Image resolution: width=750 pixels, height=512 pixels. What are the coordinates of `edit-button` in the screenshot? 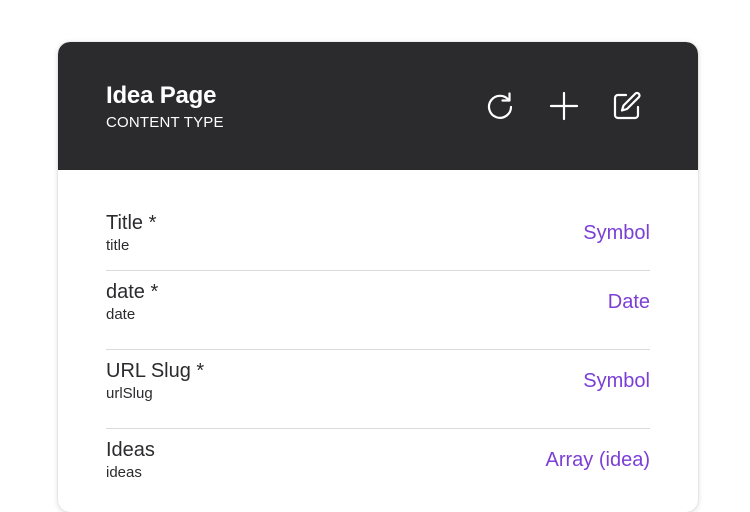 It's located at (627, 106).